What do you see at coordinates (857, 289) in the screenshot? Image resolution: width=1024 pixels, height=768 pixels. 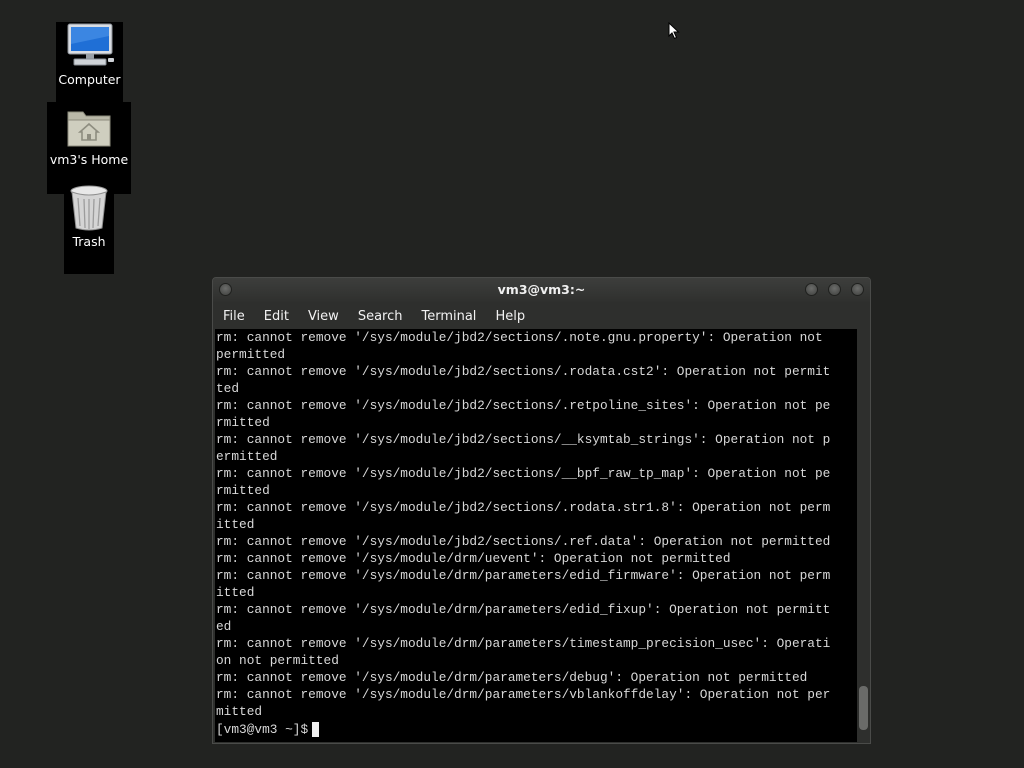 I see `close-button` at bounding box center [857, 289].